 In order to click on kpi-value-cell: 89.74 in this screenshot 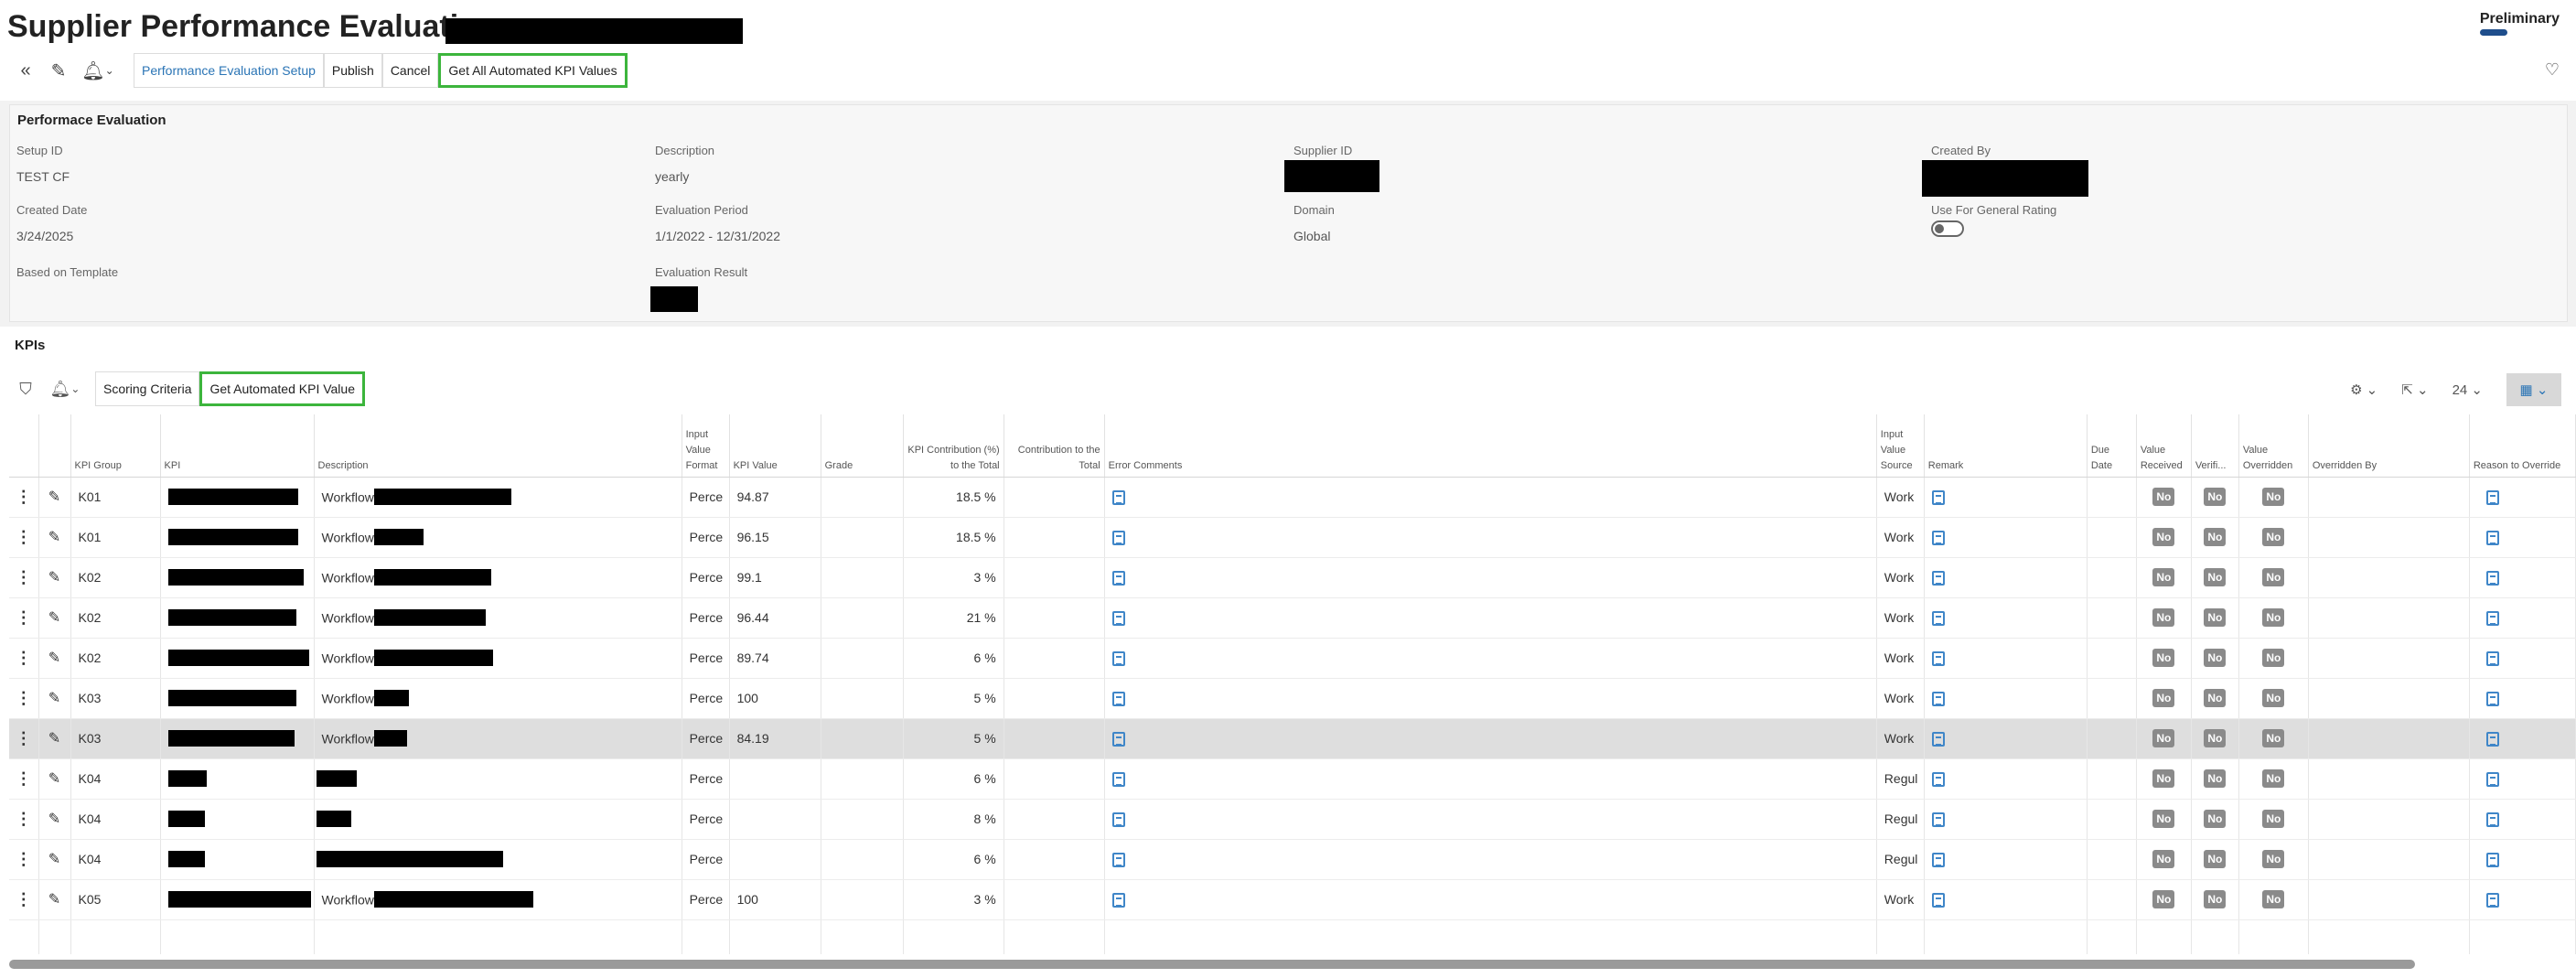, I will do `click(775, 658)`.